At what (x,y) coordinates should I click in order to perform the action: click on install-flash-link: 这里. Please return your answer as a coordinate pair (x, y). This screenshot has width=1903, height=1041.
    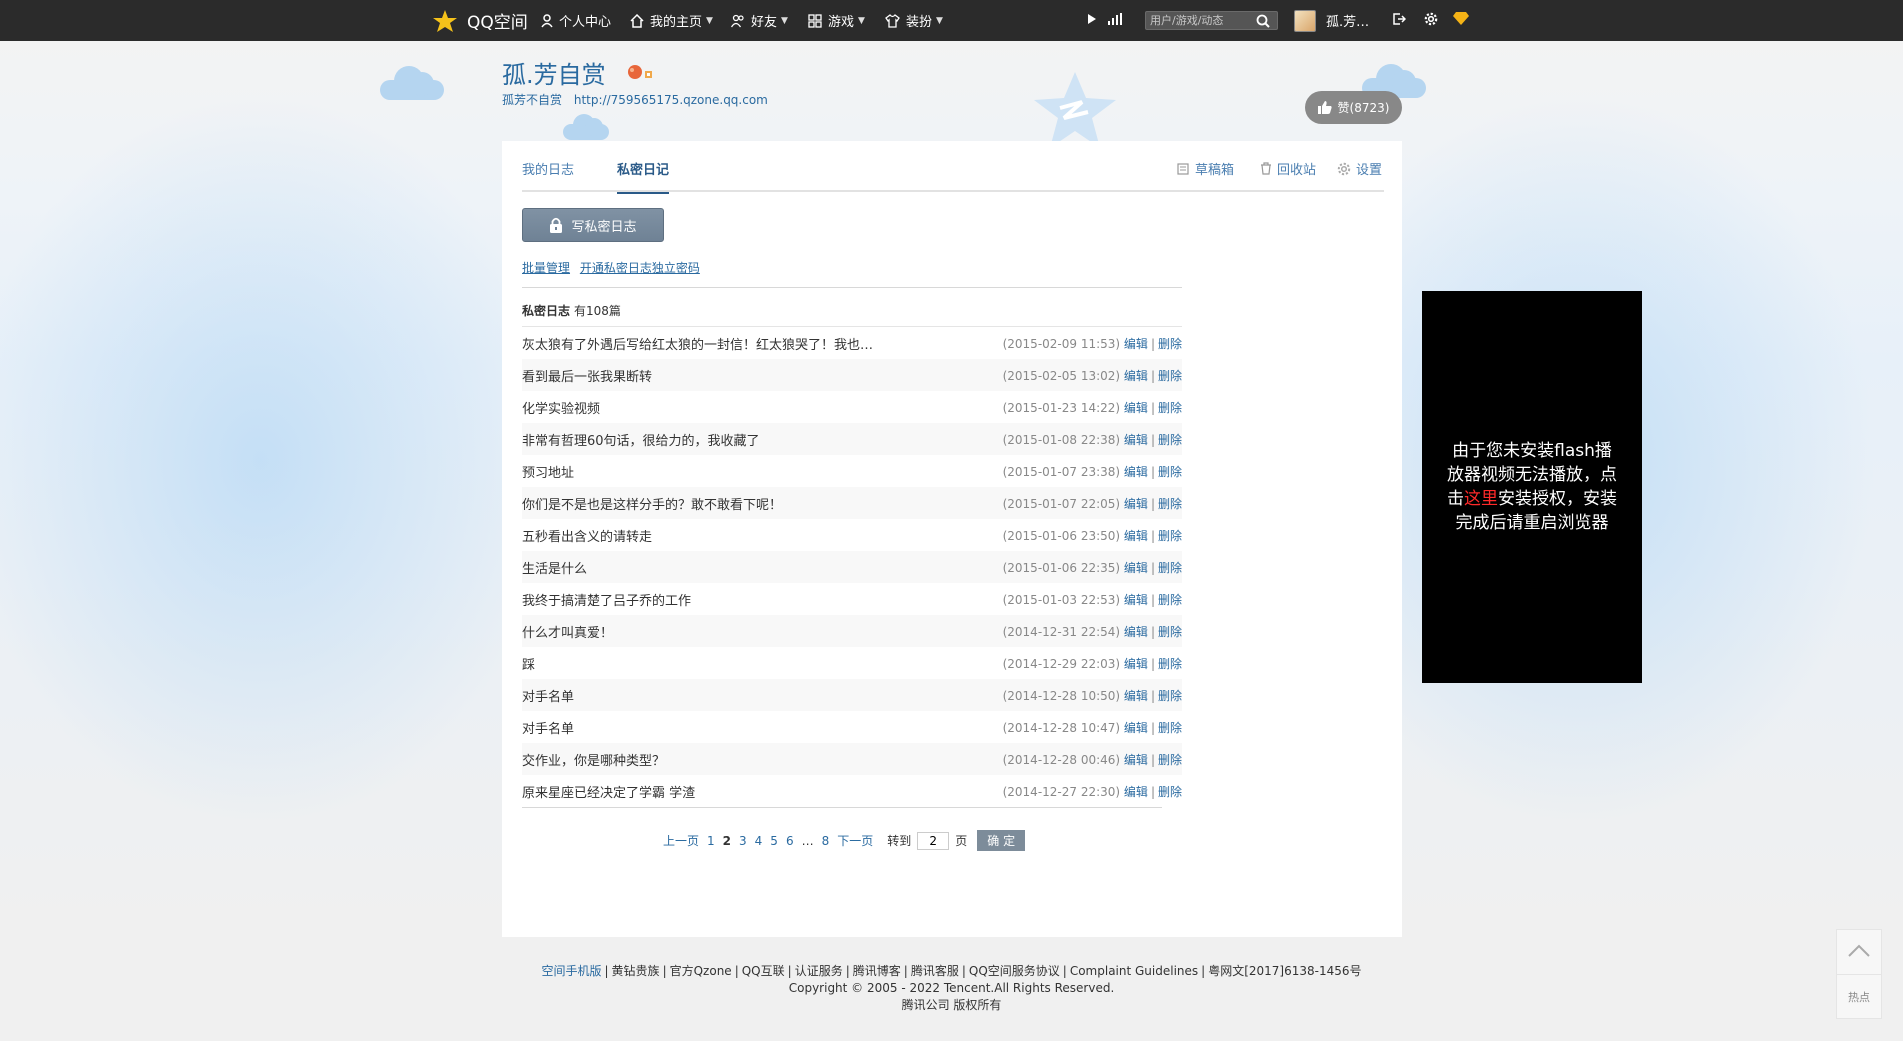
    Looking at the image, I should click on (1481, 499).